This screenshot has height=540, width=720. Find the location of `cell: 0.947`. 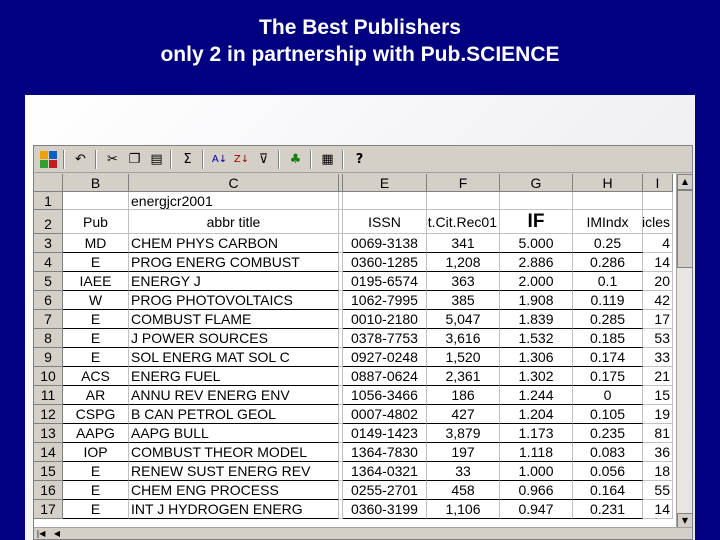

cell: 0.947 is located at coordinates (536, 509).